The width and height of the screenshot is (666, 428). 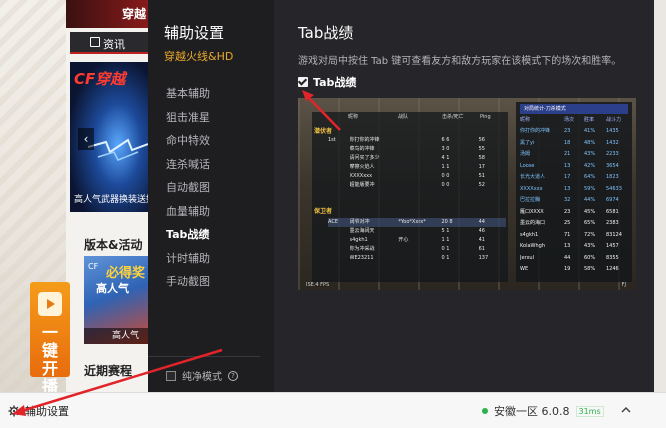 I want to click on match-stats-cell: 8355, so click(x=612, y=257).